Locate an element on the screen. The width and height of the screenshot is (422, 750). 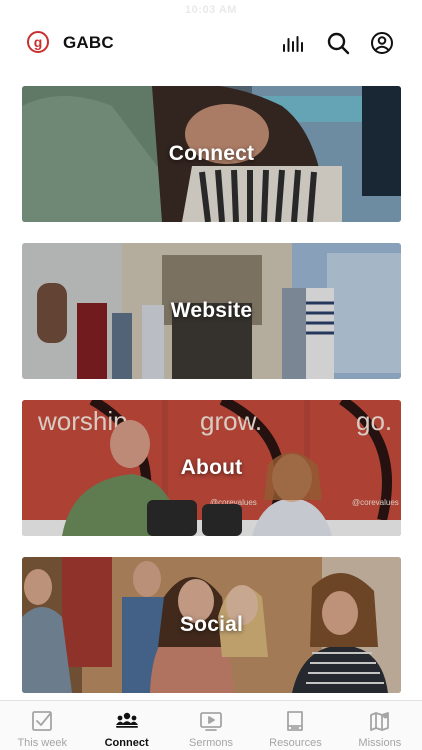
connect-card-label: Connect is located at coordinates (211, 153).